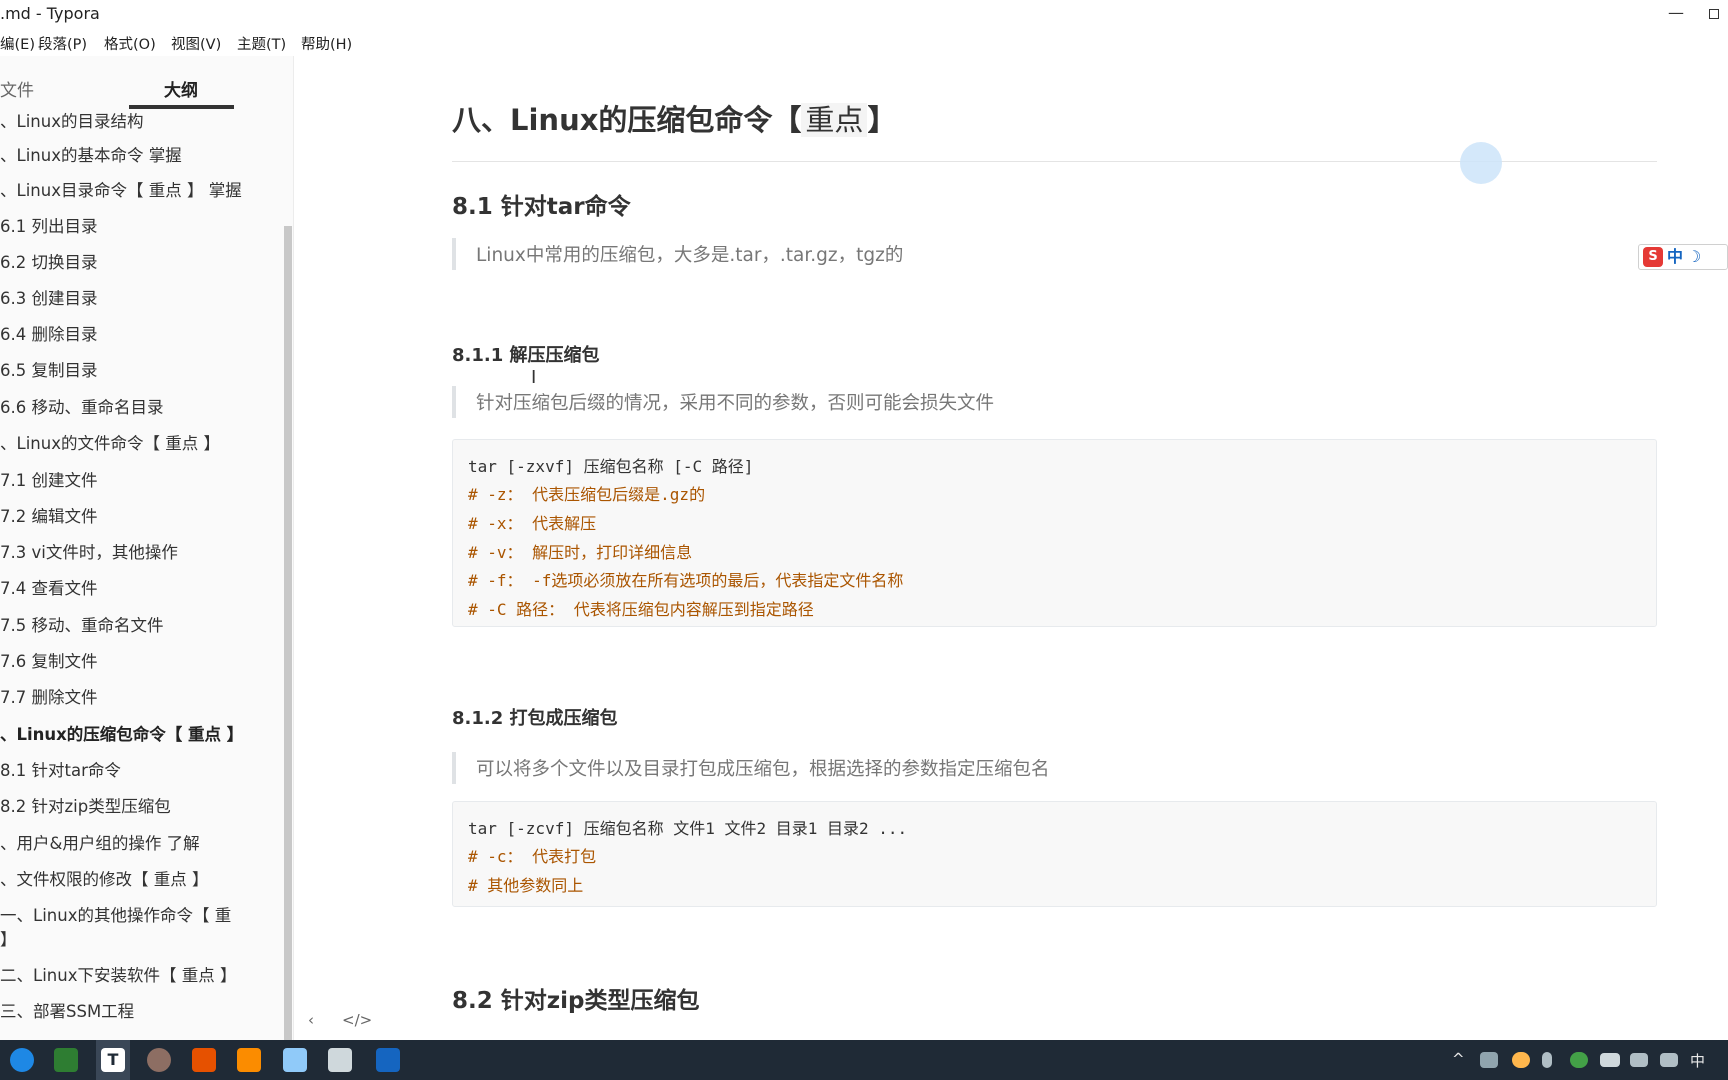 Image resolution: width=1728 pixels, height=1080 pixels. I want to click on volume-icon, so click(1669, 1060).